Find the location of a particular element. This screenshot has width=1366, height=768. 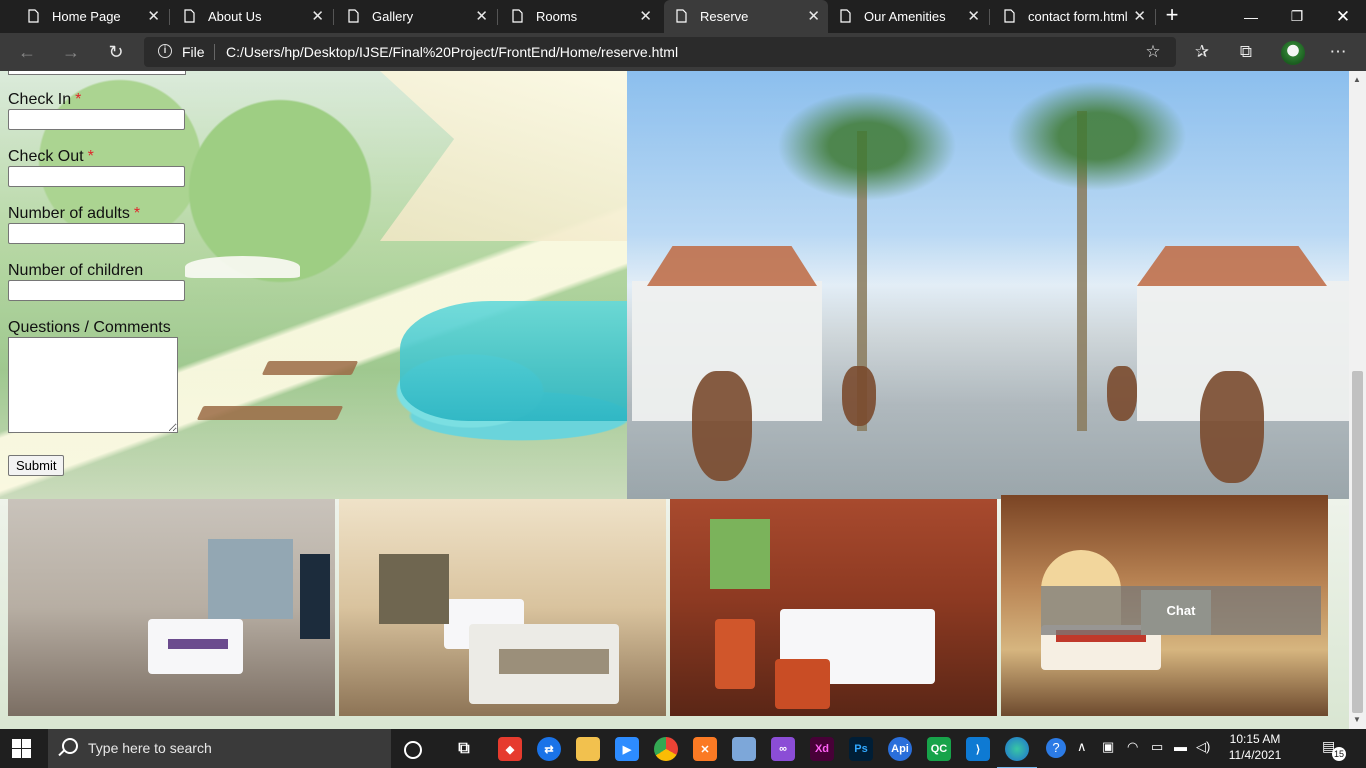

volume-icon: ◁) is located at coordinates (1203, 747).